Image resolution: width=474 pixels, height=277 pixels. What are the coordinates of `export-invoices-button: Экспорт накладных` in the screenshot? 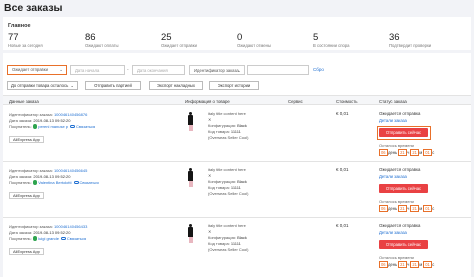 It's located at (176, 85).